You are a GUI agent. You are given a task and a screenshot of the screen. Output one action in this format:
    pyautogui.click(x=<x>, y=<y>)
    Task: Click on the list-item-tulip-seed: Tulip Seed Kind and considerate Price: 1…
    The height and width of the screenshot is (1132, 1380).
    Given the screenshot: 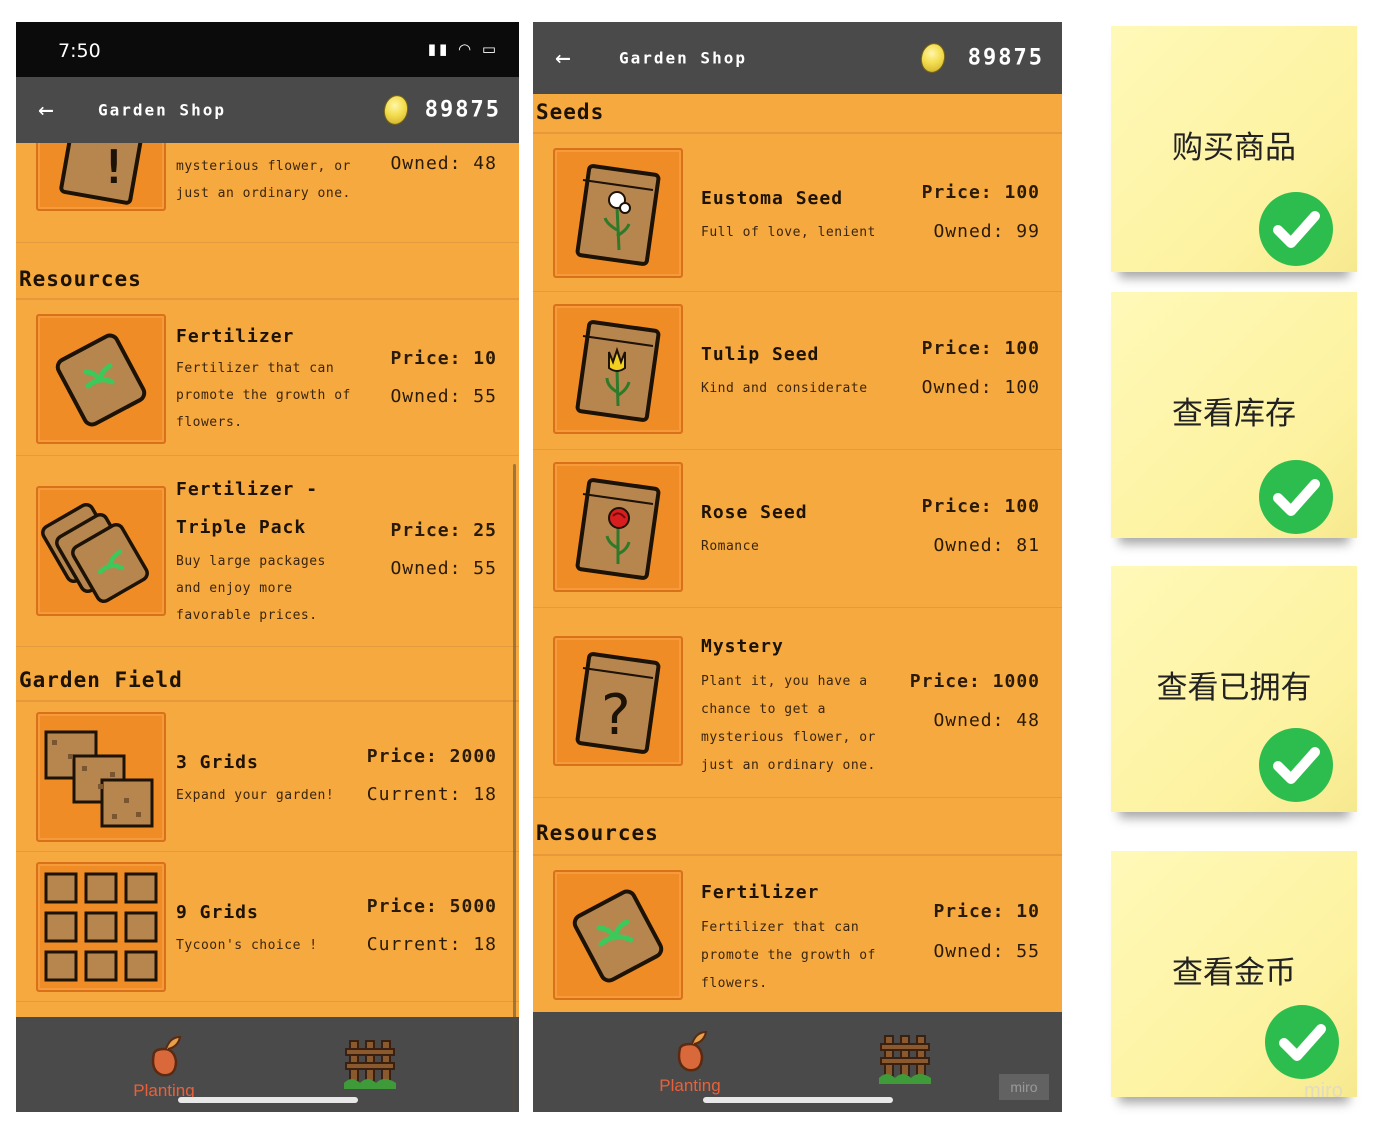 What is the action you would take?
    pyautogui.click(x=797, y=371)
    